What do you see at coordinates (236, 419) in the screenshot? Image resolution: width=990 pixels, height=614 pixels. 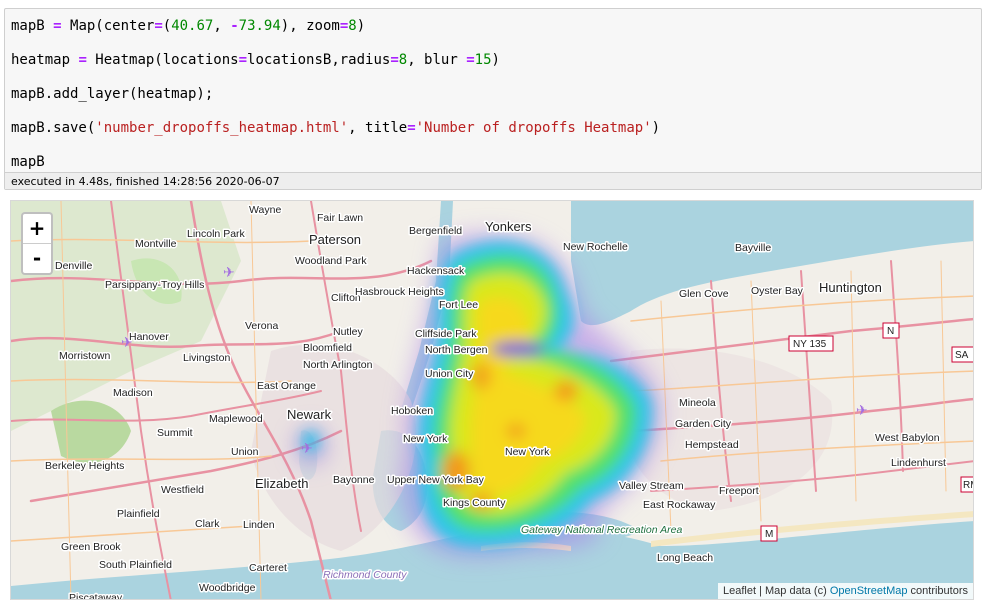 I see `place-label: Maplewood` at bounding box center [236, 419].